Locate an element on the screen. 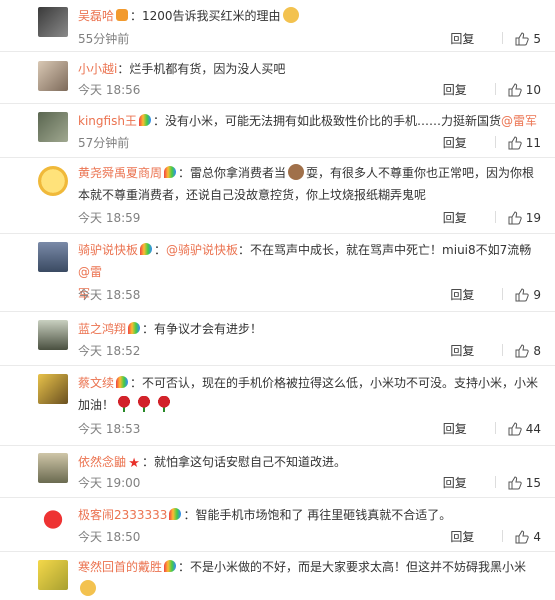 The width and height of the screenshot is (555, 600). username: 蓝之鸿翔 is located at coordinates (102, 329).